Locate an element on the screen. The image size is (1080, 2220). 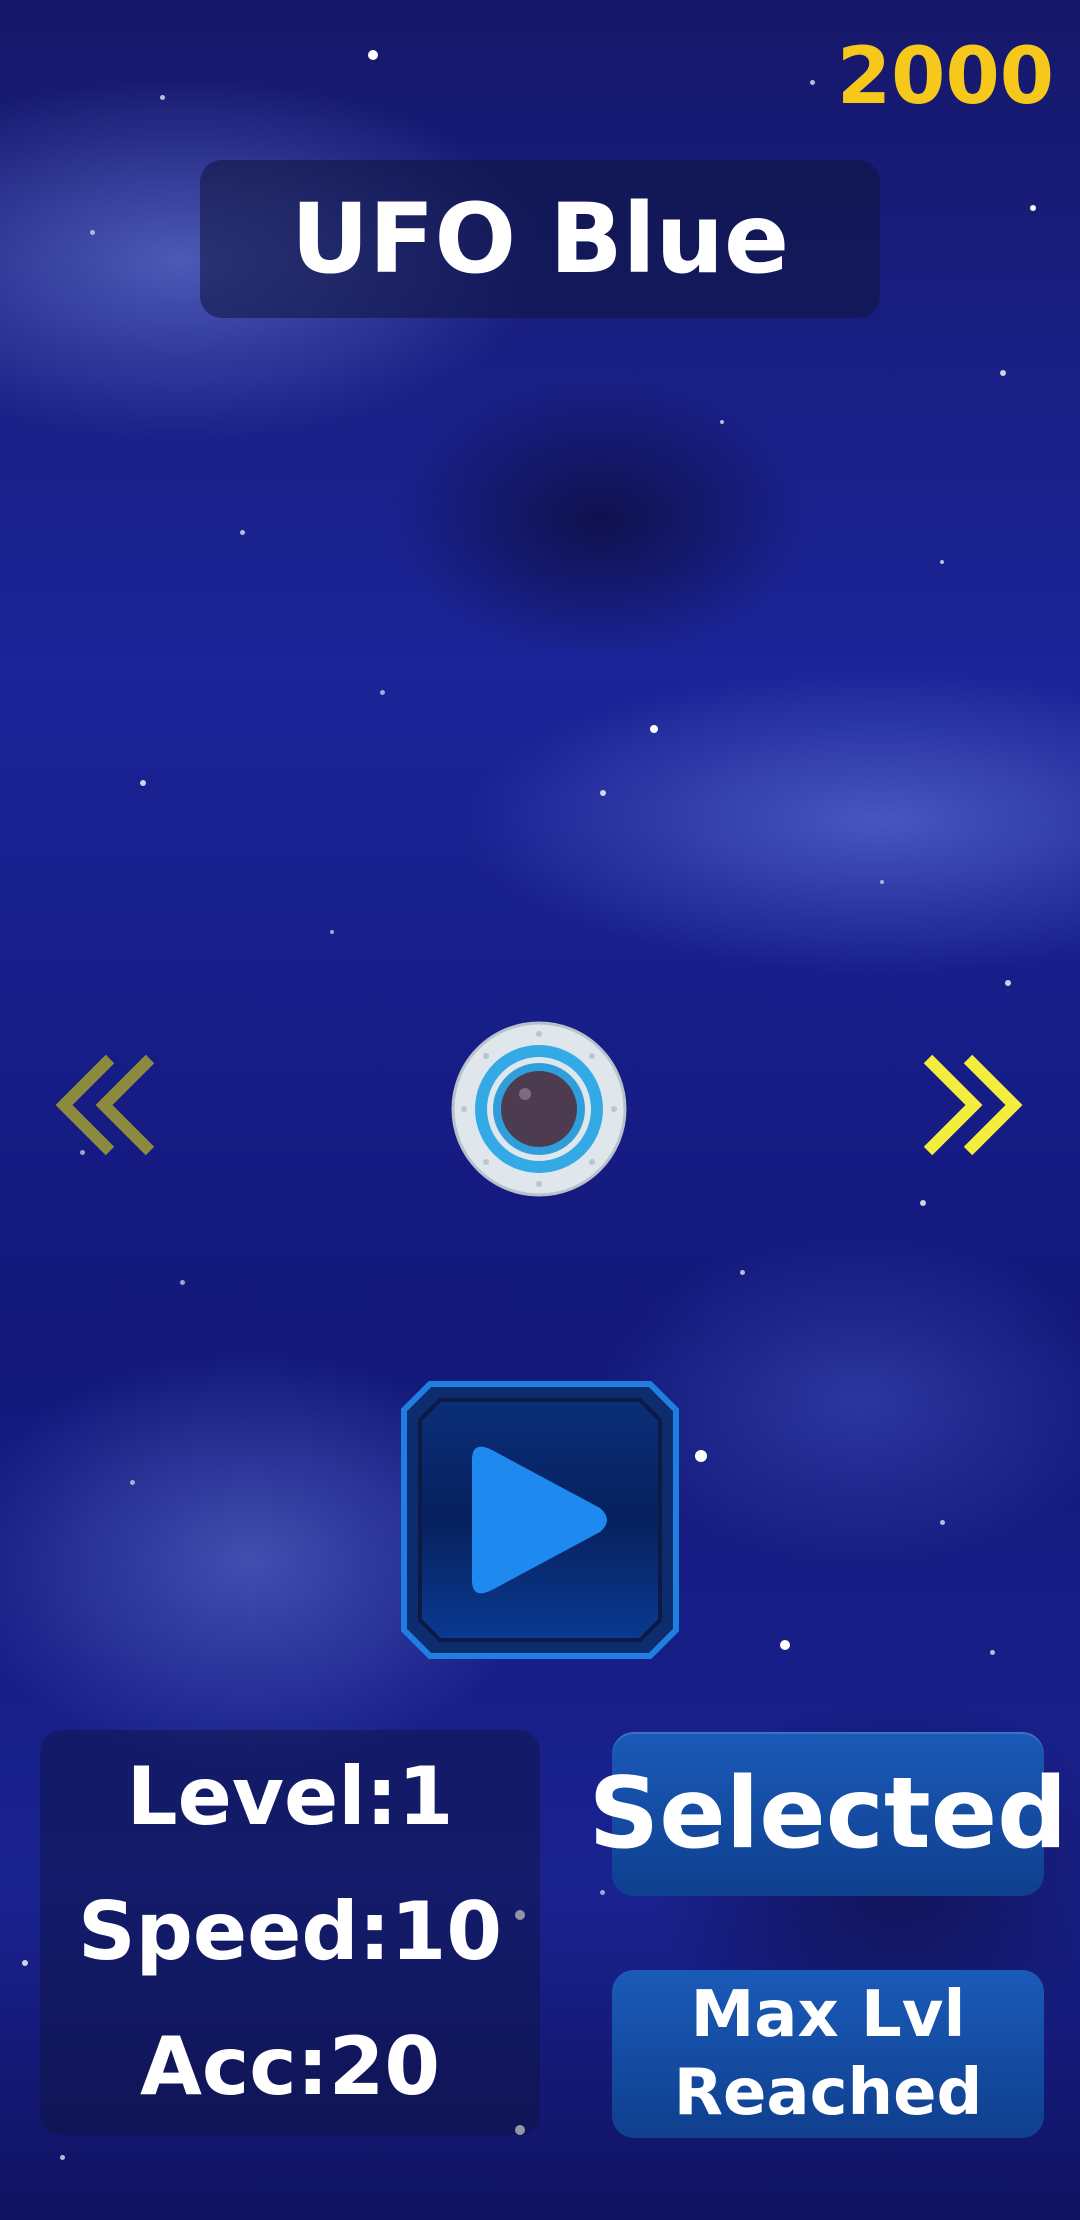
max-level-button: Max Lvl Reached is located at coordinates (828, 2054).